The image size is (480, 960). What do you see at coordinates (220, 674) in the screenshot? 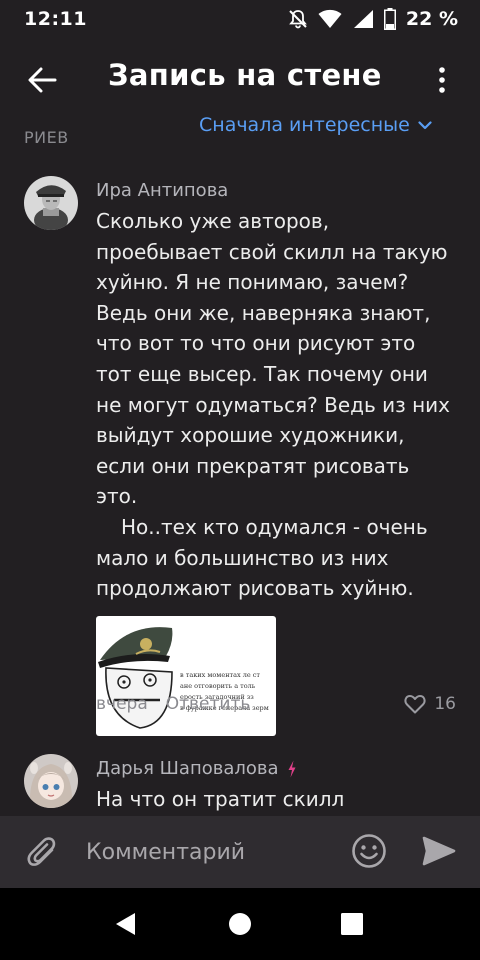
I see `meme-caption-line: в таких моментах ле ст` at bounding box center [220, 674].